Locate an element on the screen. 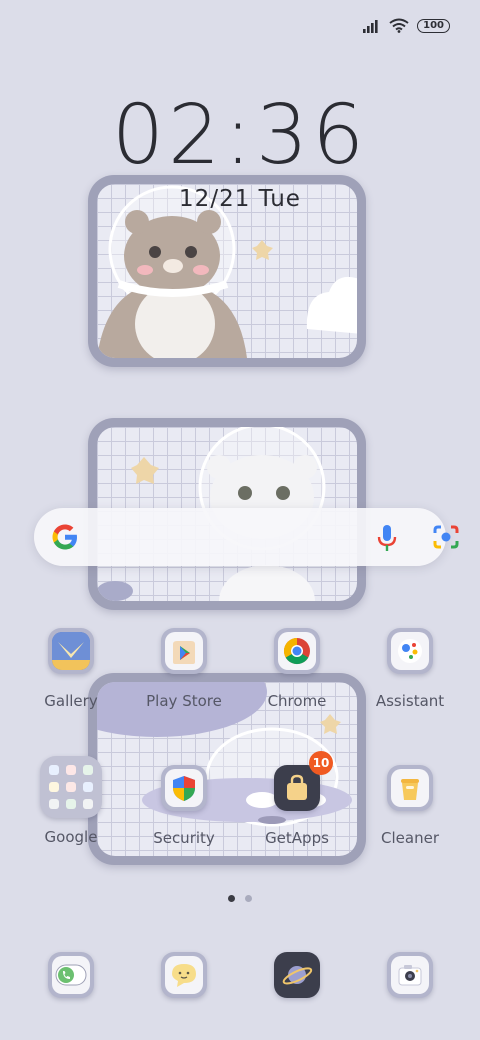 This screenshot has height=1040, width=480. app-label: Security is located at coordinates (184, 838).